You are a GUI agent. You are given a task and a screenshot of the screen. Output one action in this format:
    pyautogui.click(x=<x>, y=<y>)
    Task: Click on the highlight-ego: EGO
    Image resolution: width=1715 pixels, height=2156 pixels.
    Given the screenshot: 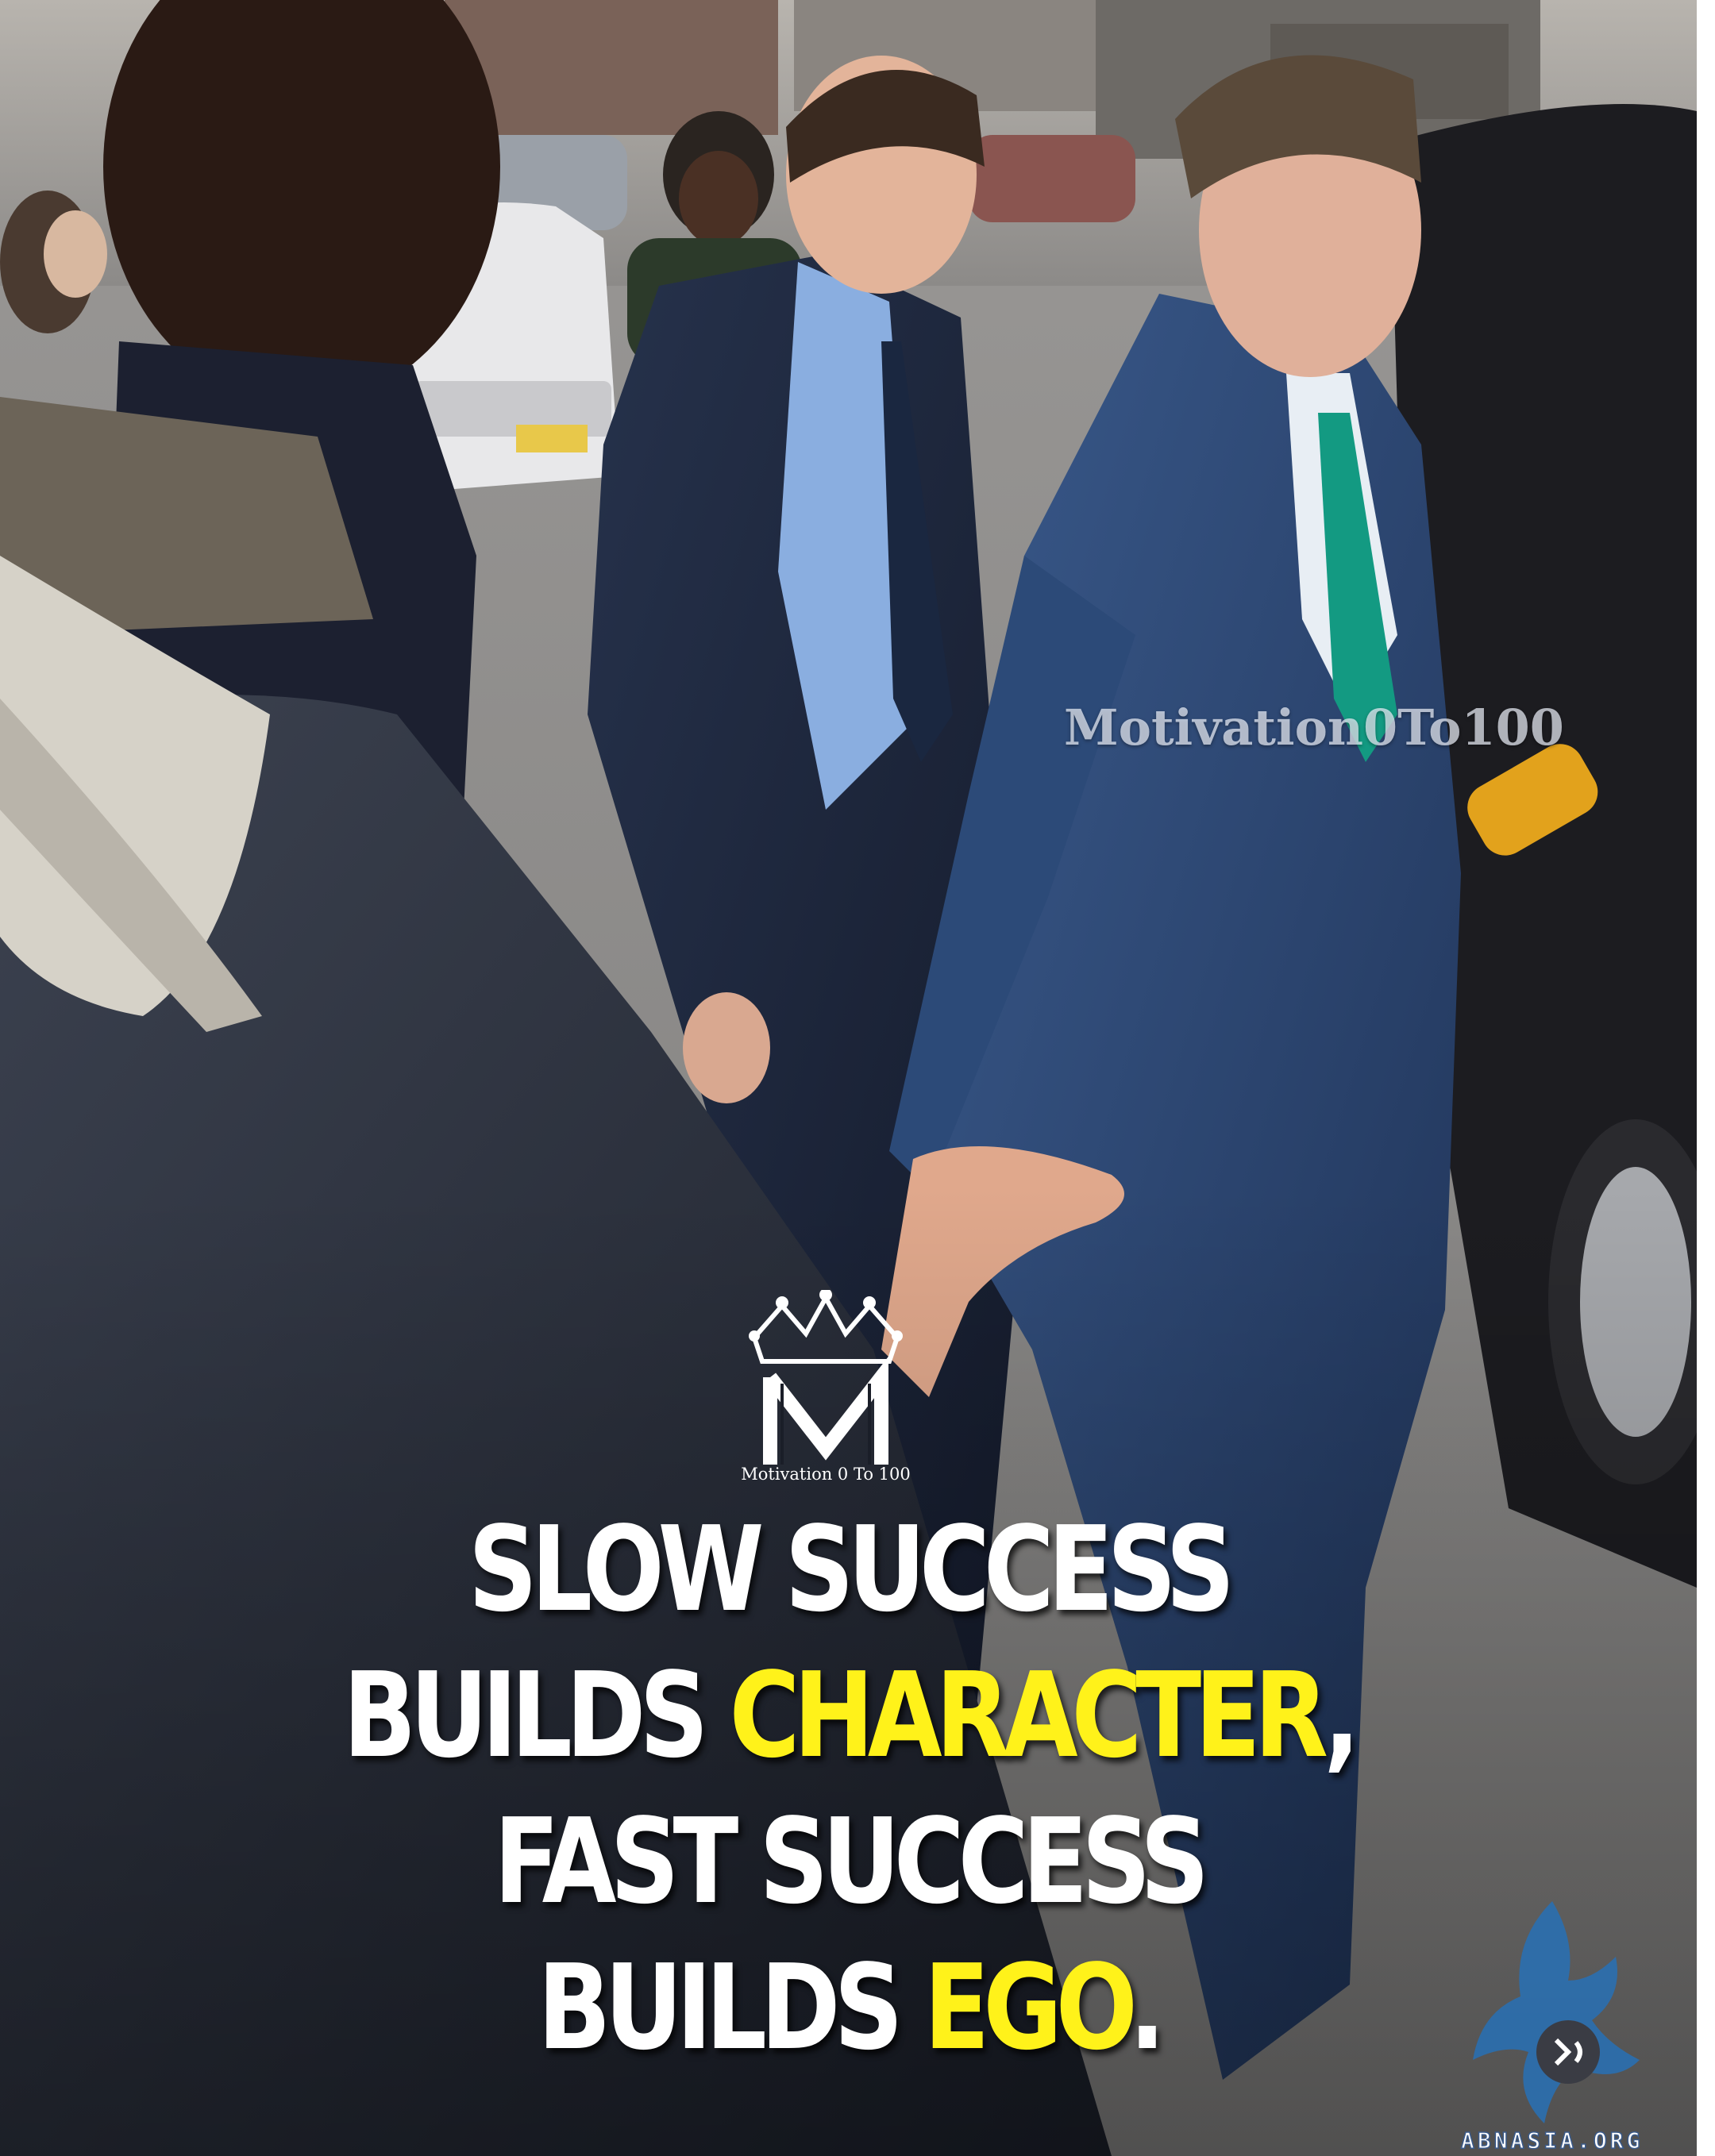 What is the action you would take?
    pyautogui.click(x=1030, y=2007)
    